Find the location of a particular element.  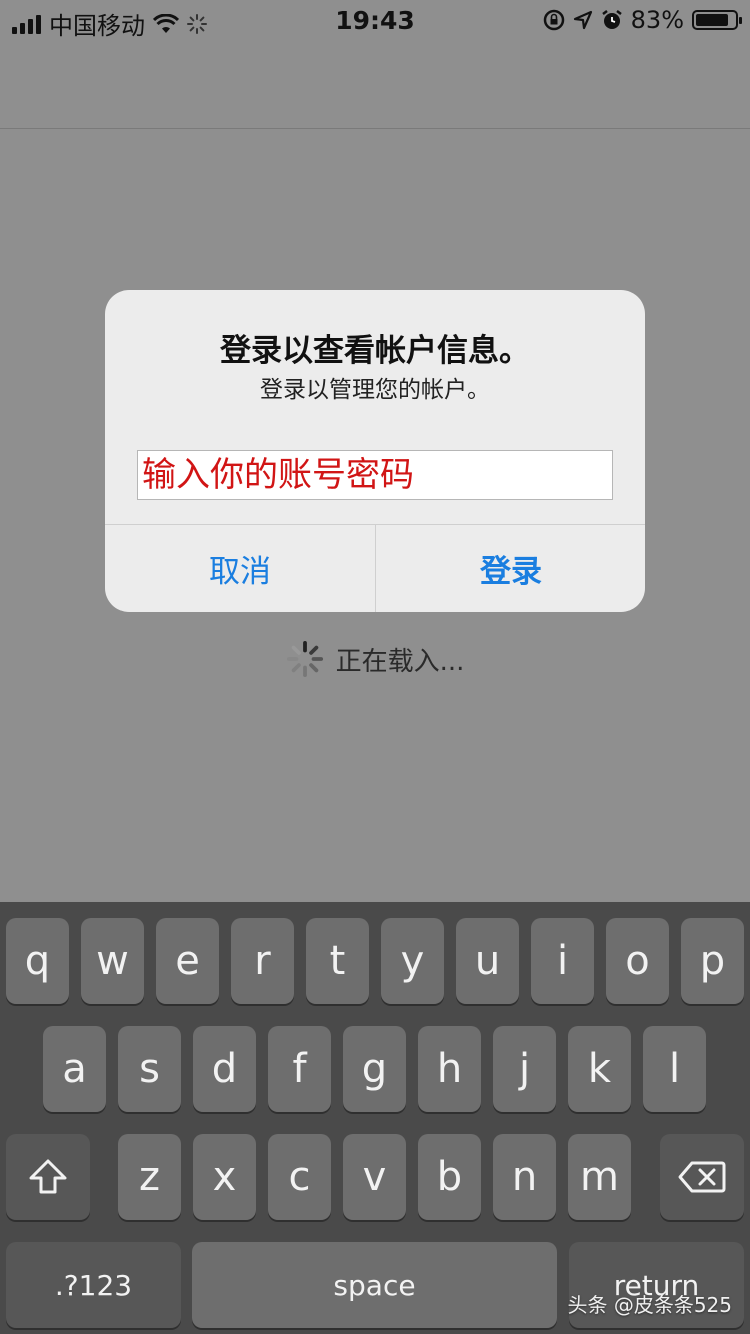

shift-icon is located at coordinates (48, 1176).